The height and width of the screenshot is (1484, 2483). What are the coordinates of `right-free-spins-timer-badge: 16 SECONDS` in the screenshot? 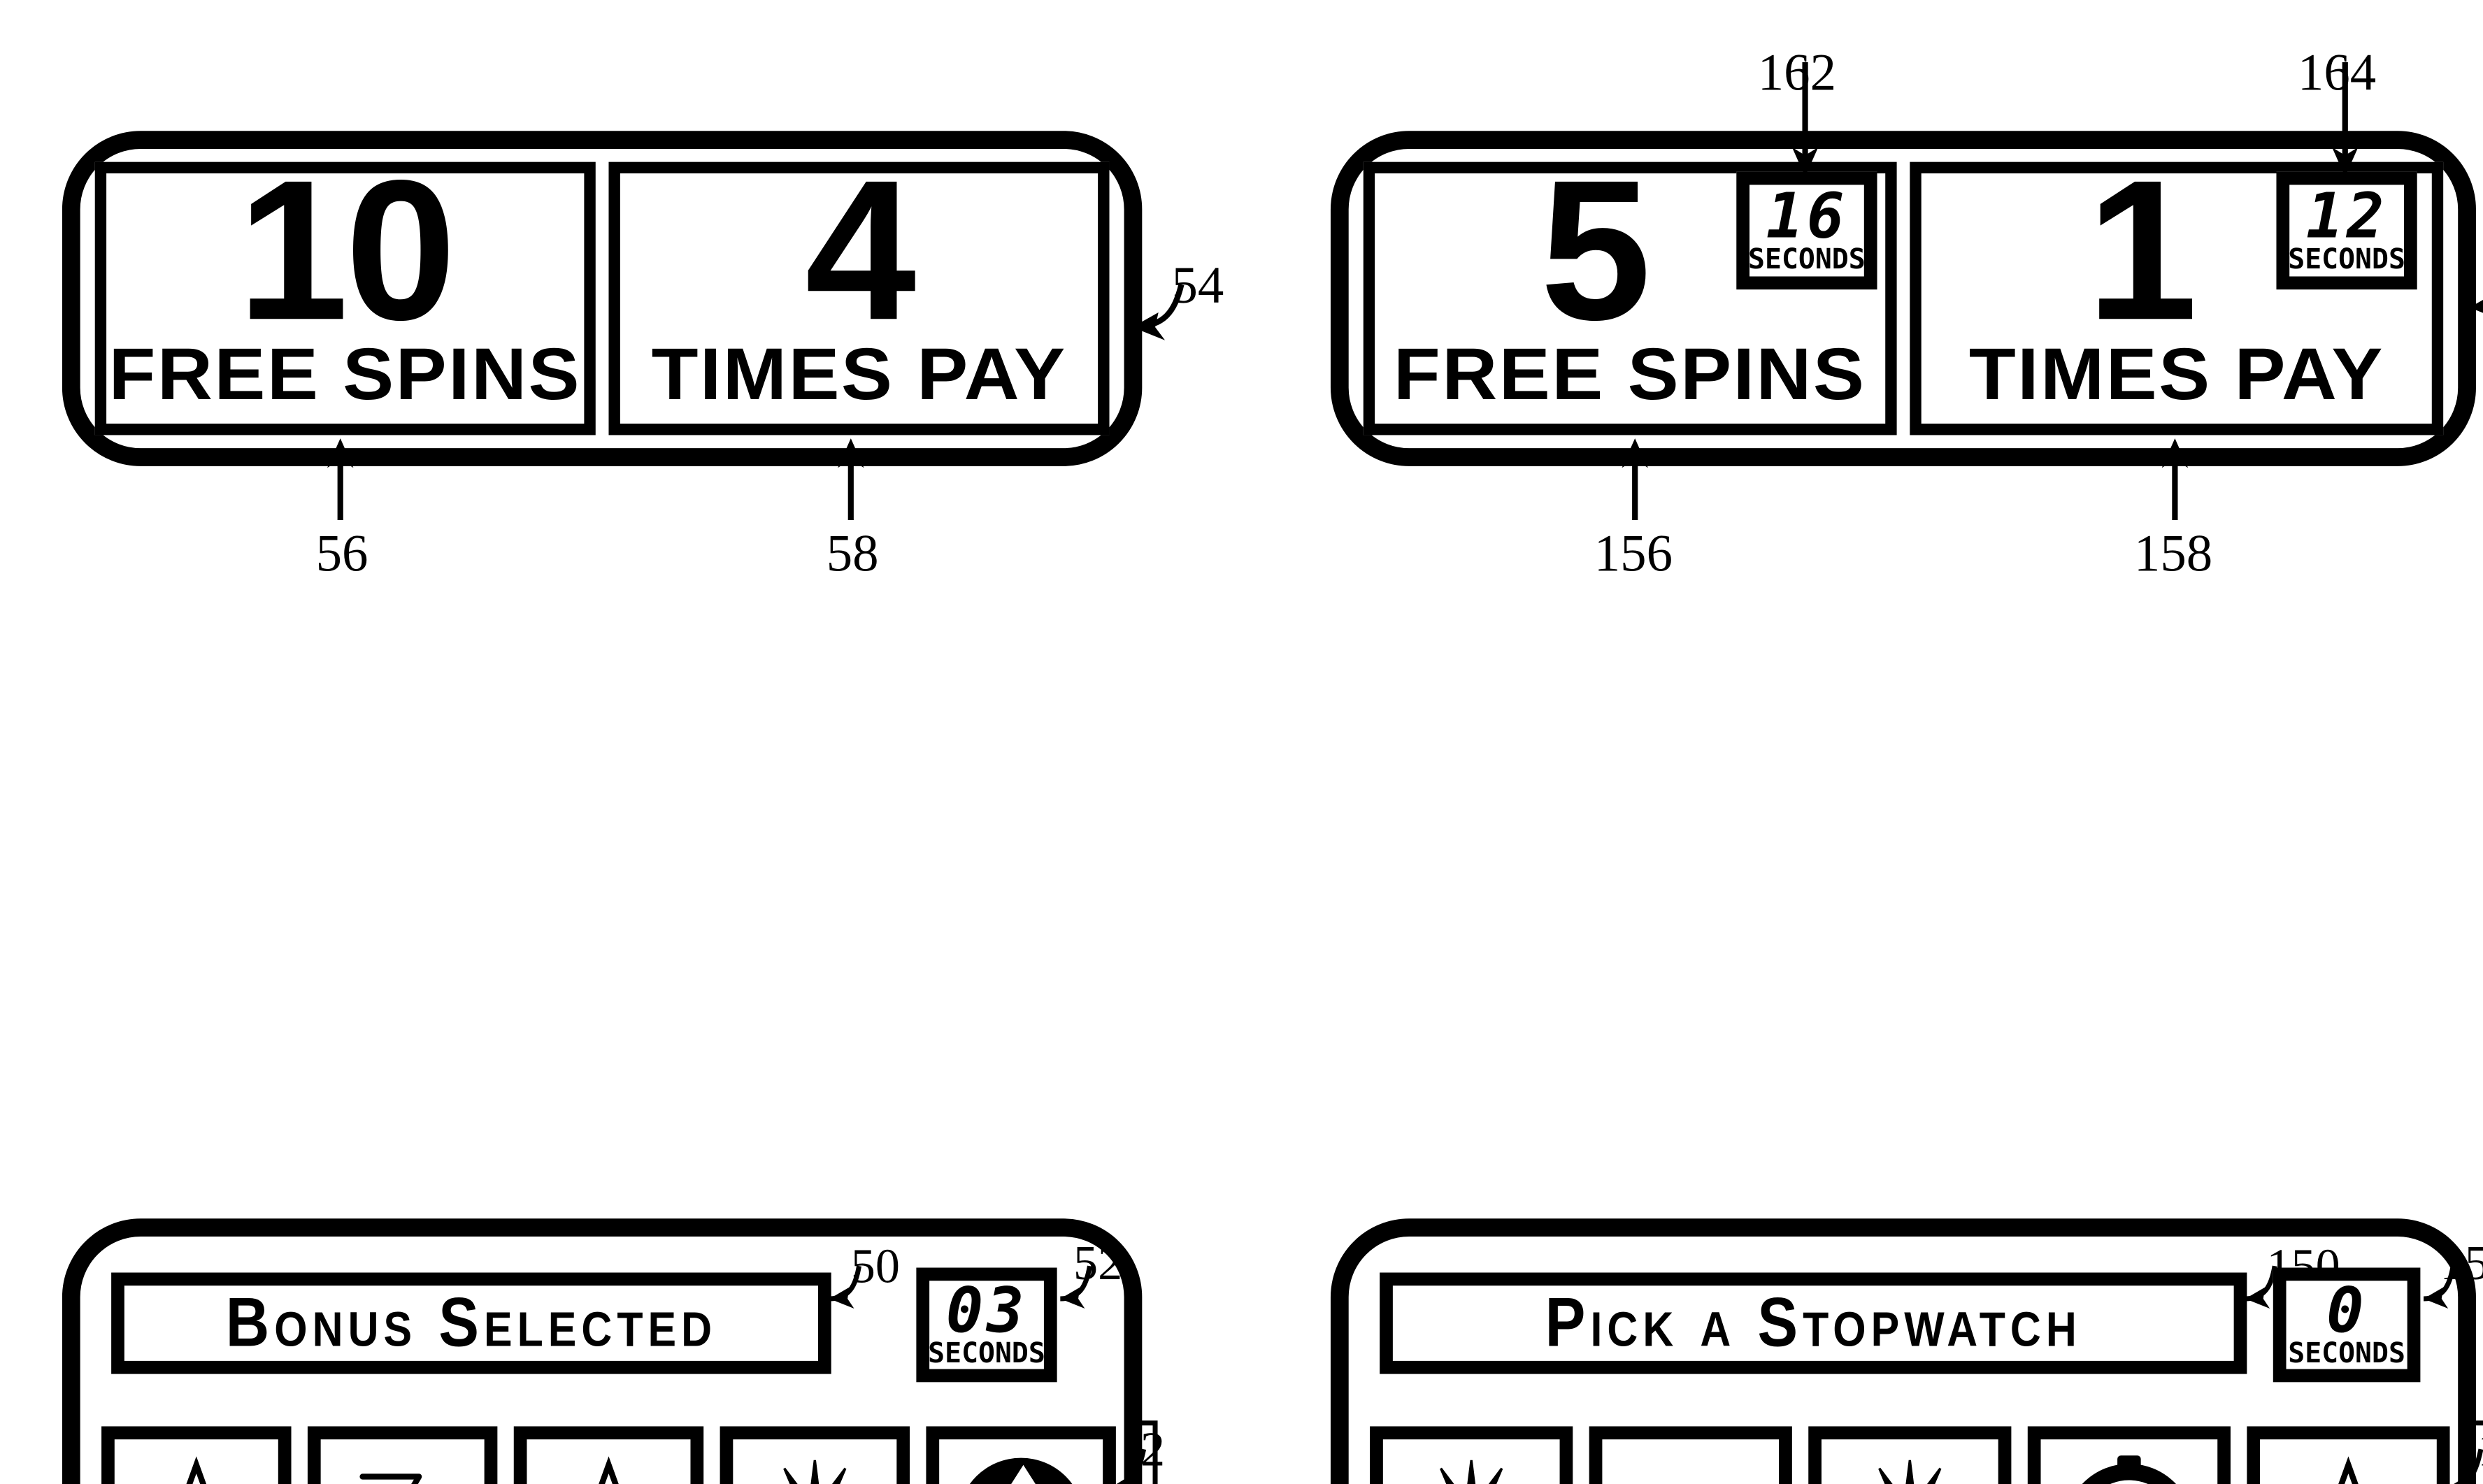 It's located at (1806, 230).